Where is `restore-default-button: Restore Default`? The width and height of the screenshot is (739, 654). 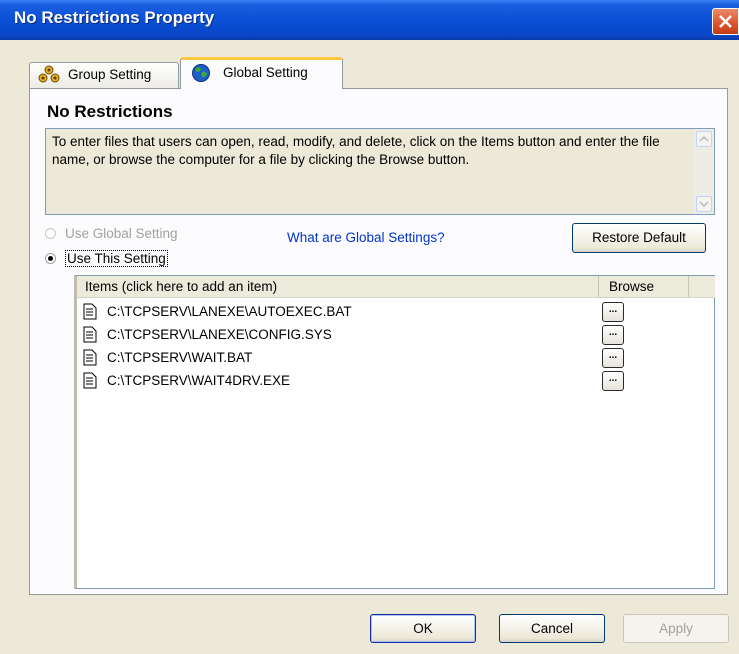
restore-default-button: Restore Default is located at coordinates (639, 238).